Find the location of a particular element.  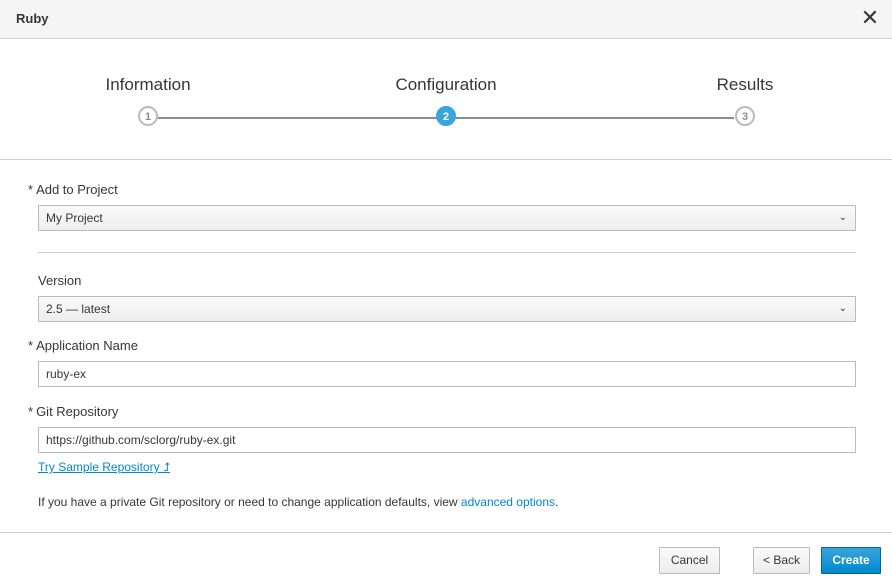

version-label-text: Version is located at coordinates (60, 280).